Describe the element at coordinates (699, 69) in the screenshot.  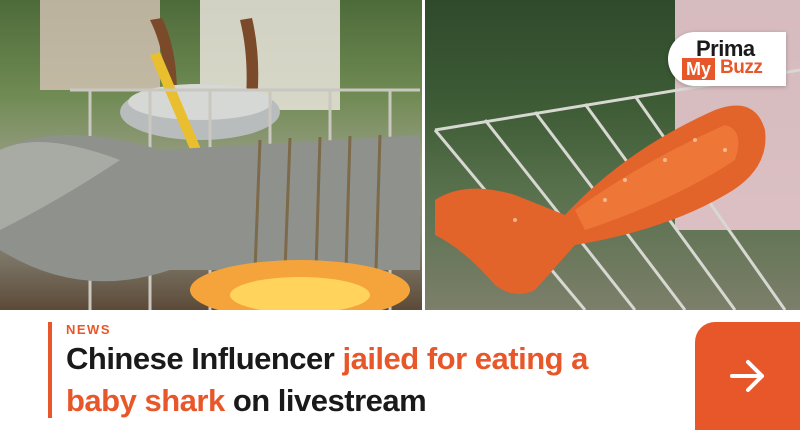
I see `logo-my-text: My` at that location.